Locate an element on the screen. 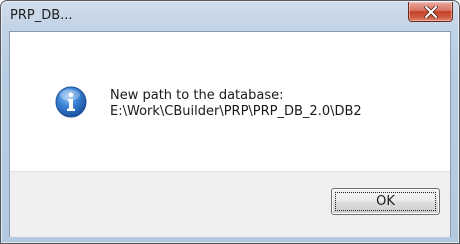  close-icon is located at coordinates (430, 11).